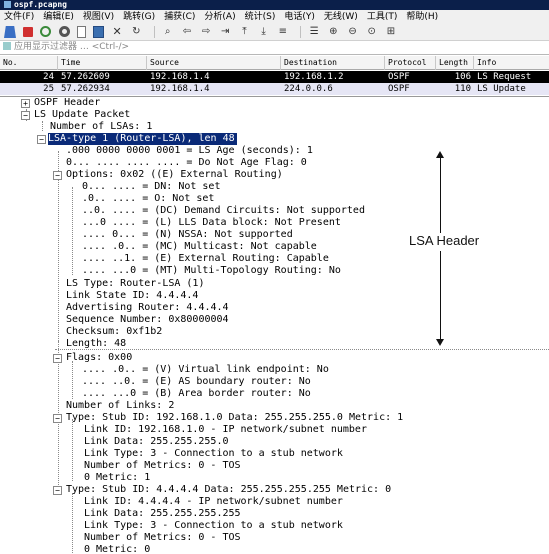 The image size is (549, 554). Describe the element at coordinates (372, 32) in the screenshot. I see `normal-size-icon: ⊙` at that location.